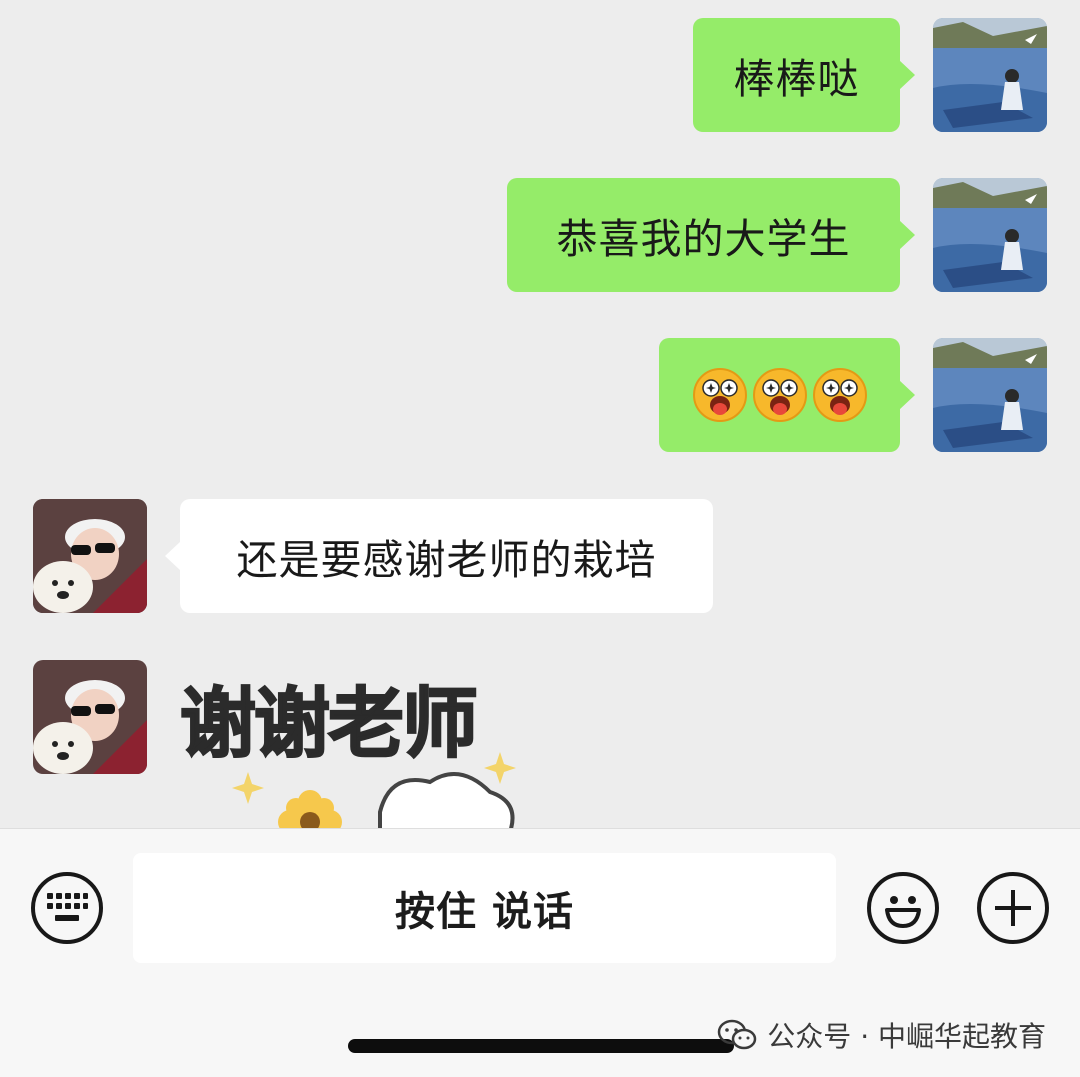 This screenshot has height=1077, width=1080. Describe the element at coordinates (703, 239) in the screenshot. I see `message-text: 恭喜我的大学生` at that location.